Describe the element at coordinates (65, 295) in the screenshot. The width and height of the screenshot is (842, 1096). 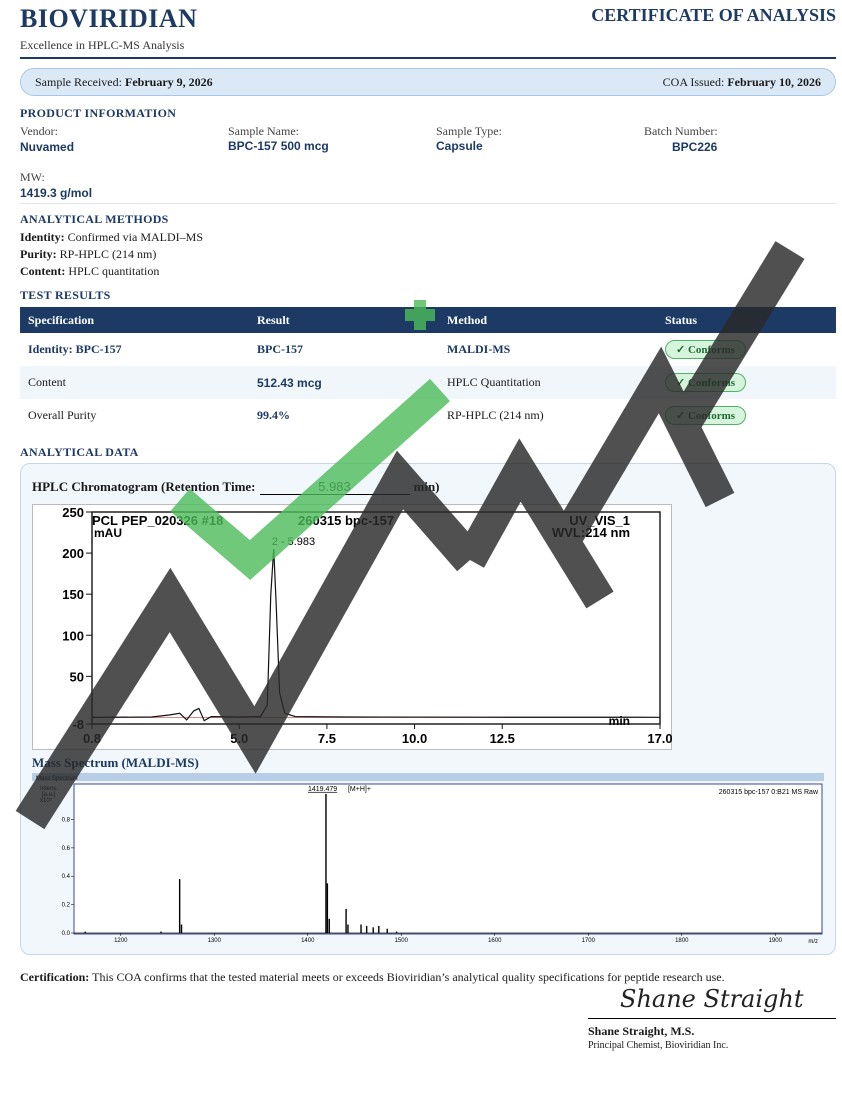
I see `results-heading: TEST RESULTS` at that location.